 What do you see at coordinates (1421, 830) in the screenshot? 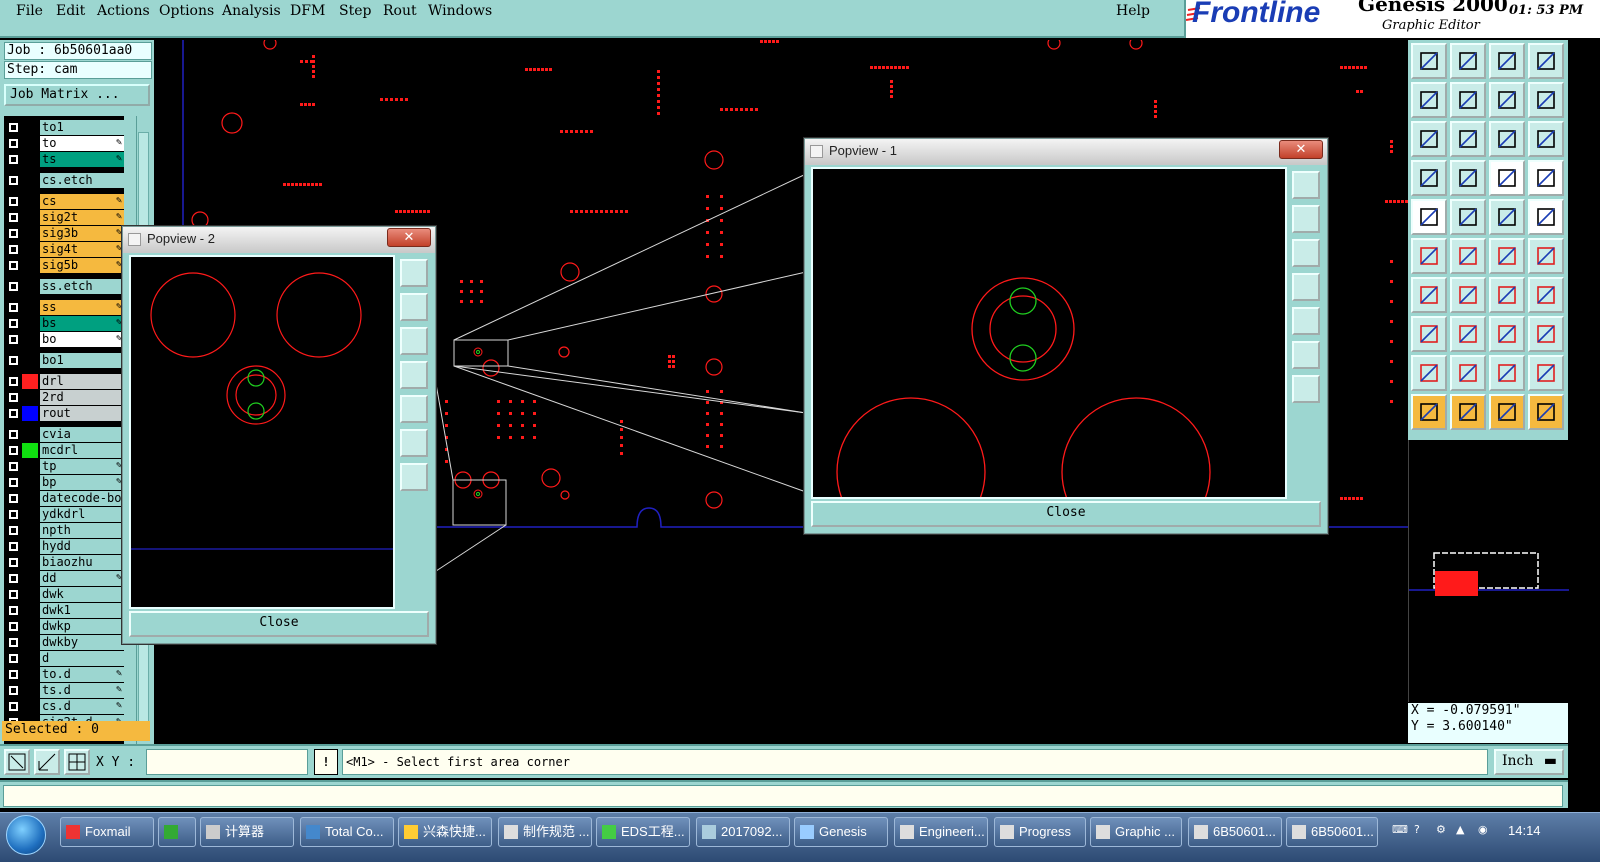
I see `help-icon: ?` at bounding box center [1421, 830].